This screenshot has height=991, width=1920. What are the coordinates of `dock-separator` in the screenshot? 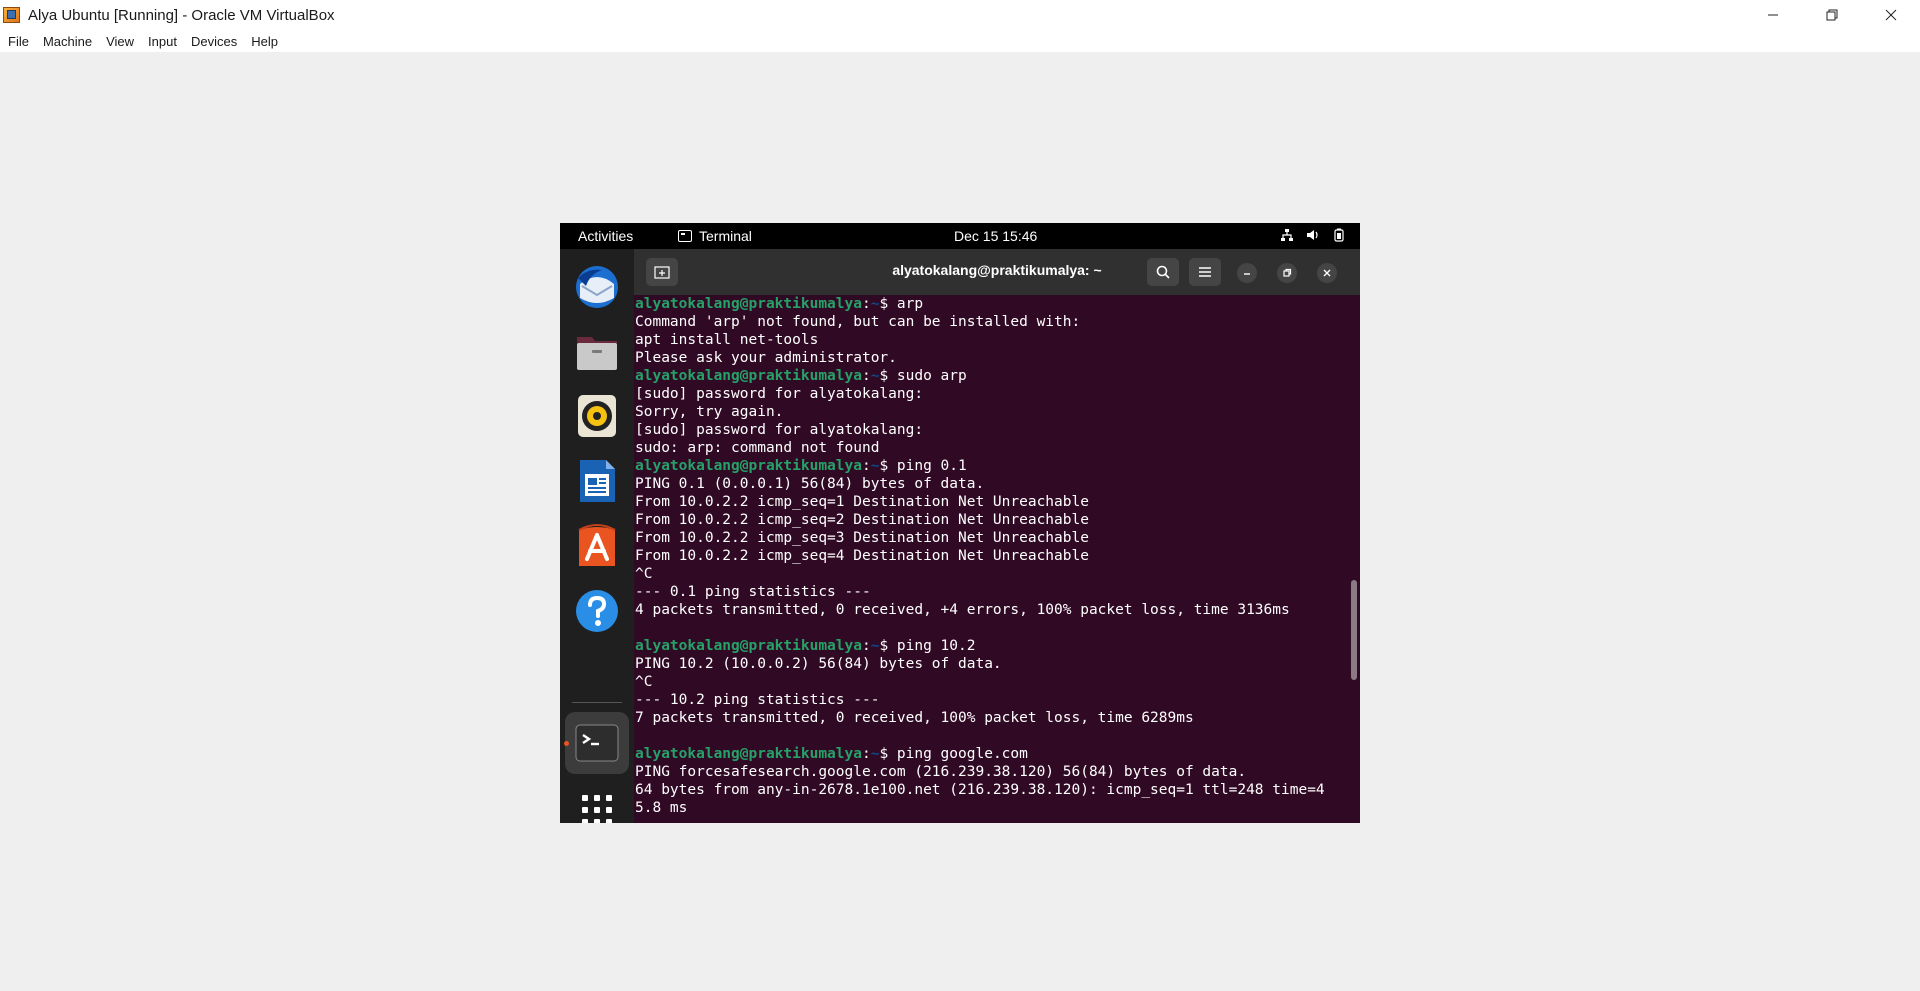 It's located at (597, 702).